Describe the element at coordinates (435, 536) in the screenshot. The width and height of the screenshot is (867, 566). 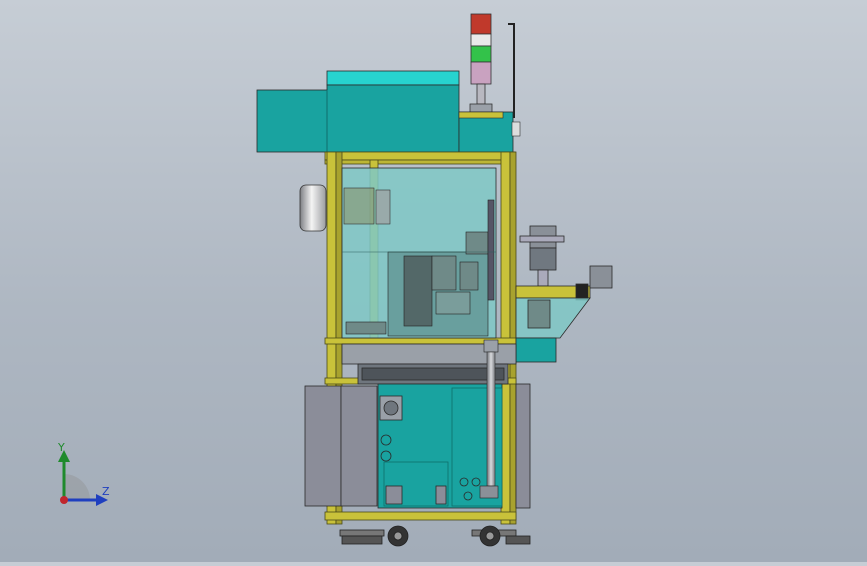
I see `casters` at that location.